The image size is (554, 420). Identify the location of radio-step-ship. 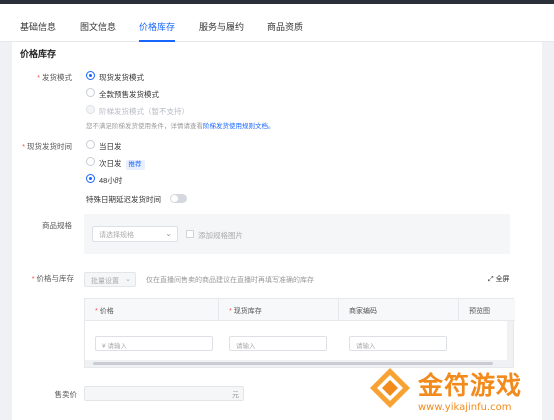
(90, 109).